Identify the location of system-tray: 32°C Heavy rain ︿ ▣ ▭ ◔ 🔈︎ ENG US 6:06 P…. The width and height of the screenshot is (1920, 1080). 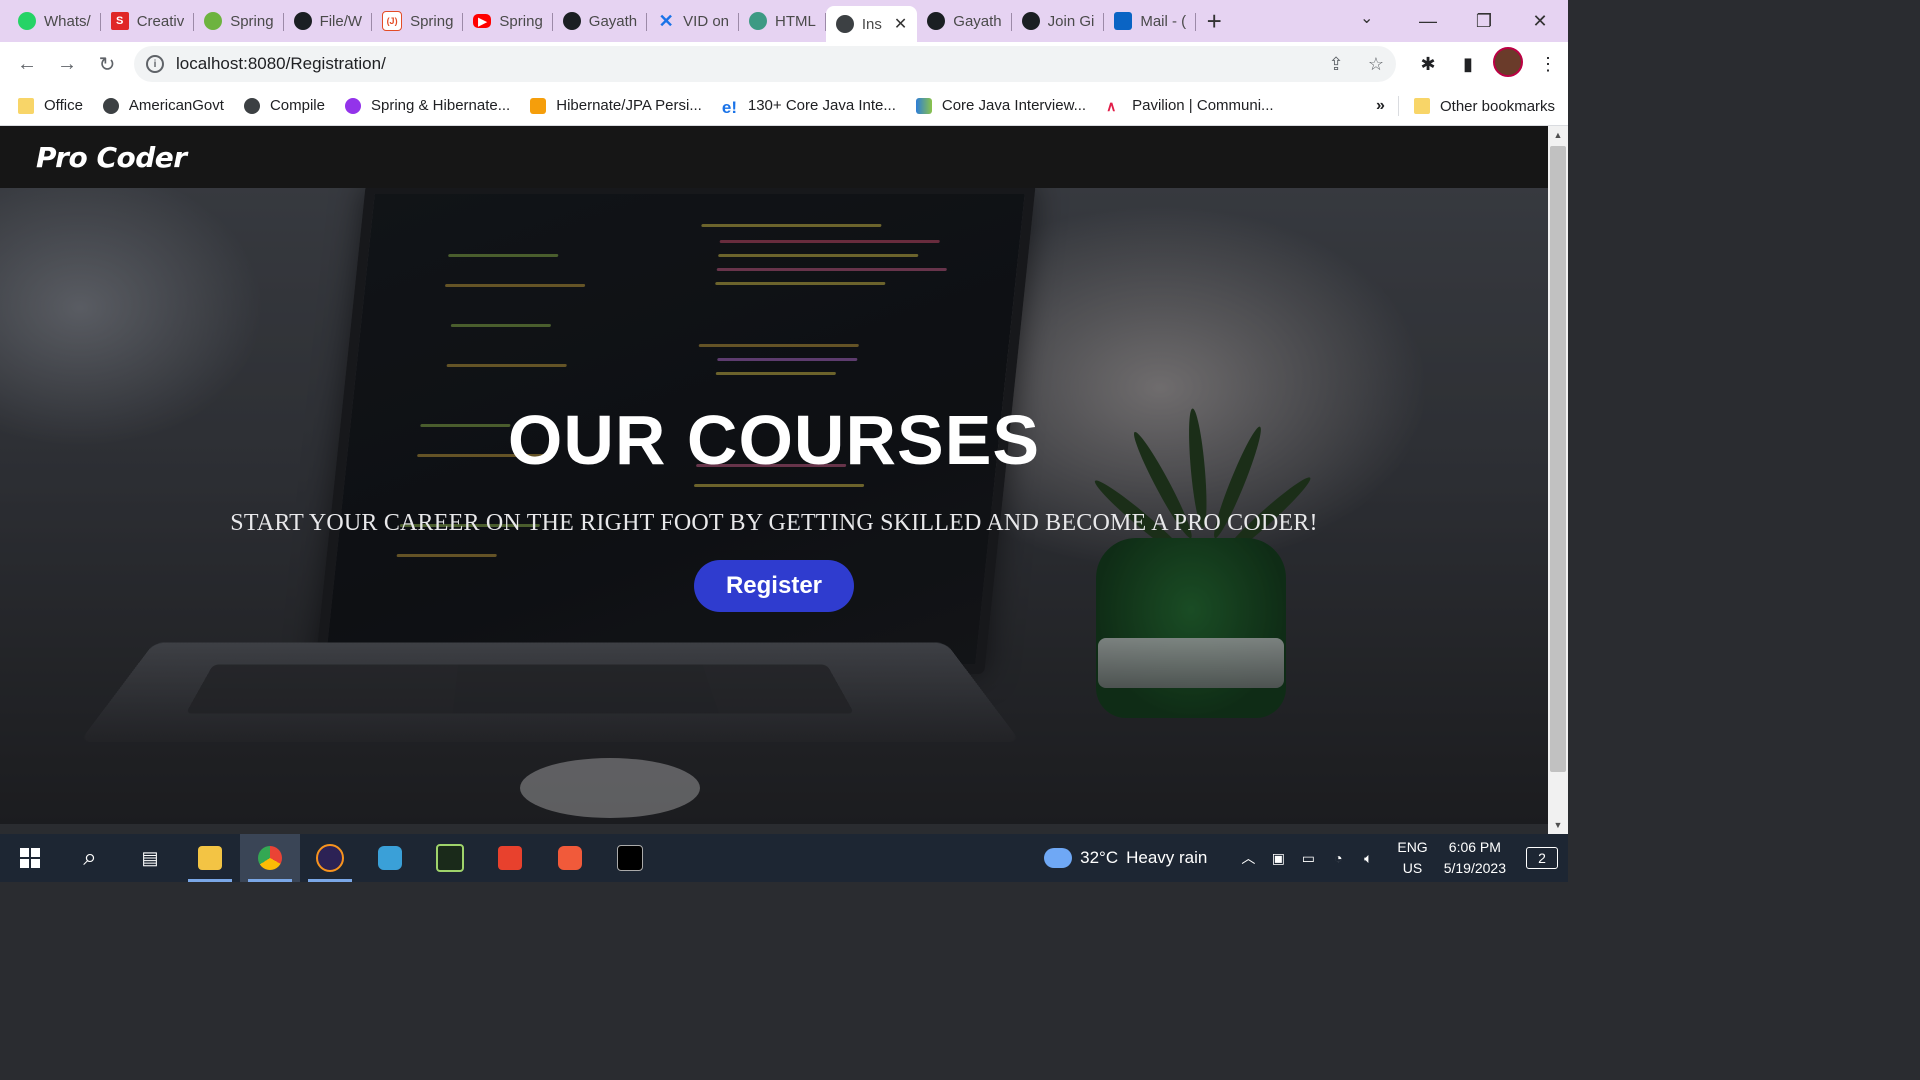
(1306, 858).